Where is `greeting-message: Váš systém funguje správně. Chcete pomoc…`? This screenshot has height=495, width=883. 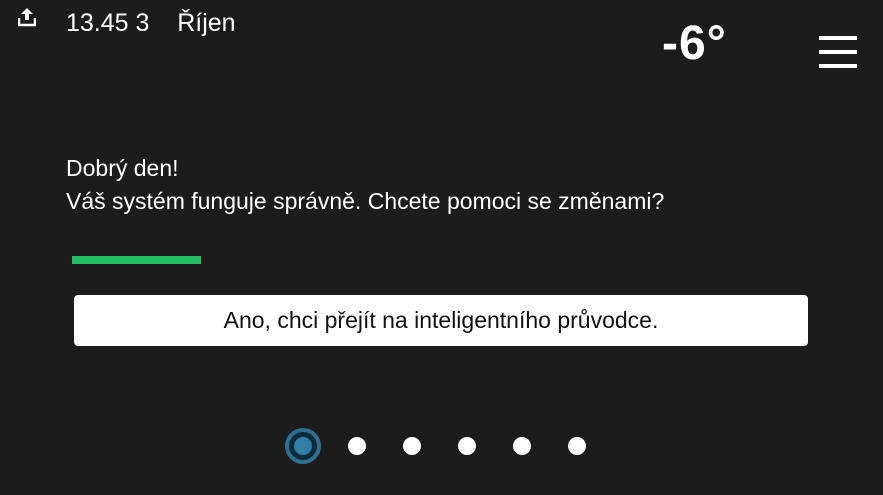
greeting-message: Váš systém funguje správně. Chcete pomoc… is located at coordinates (365, 201).